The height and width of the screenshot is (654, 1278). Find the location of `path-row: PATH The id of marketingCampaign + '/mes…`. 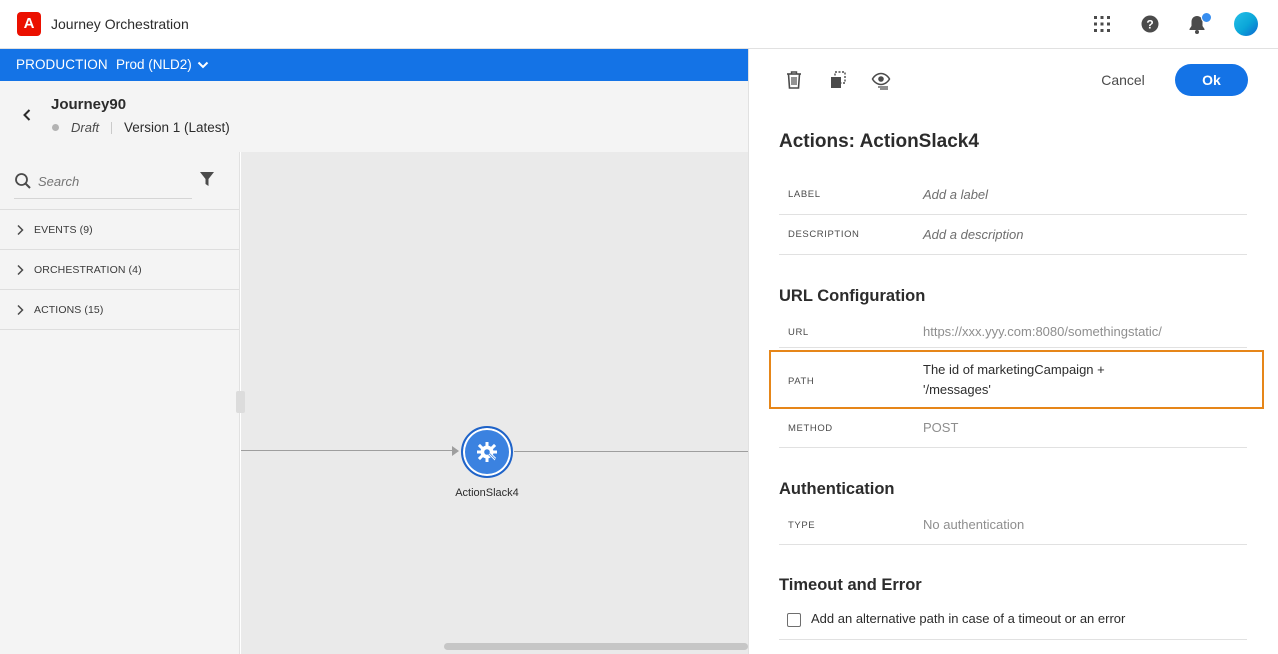

path-row: PATH The id of marketingCampaign + '/mes… is located at coordinates (1013, 379).